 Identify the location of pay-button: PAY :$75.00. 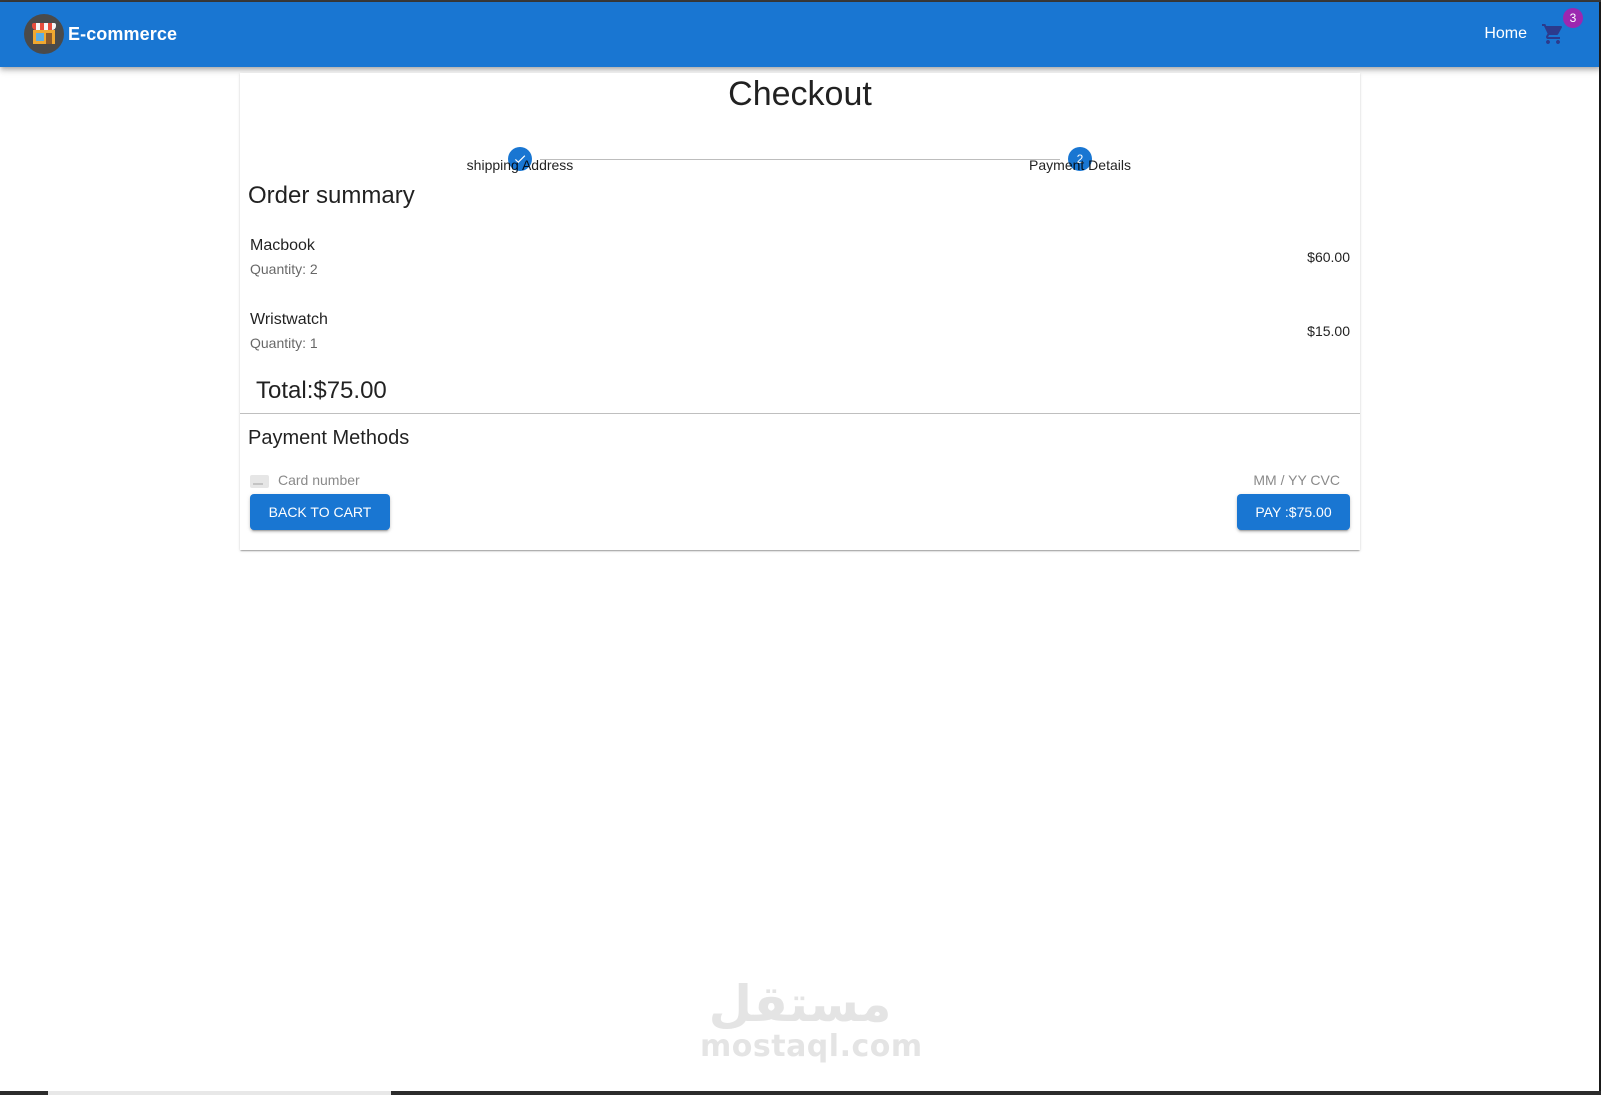
(1293, 512).